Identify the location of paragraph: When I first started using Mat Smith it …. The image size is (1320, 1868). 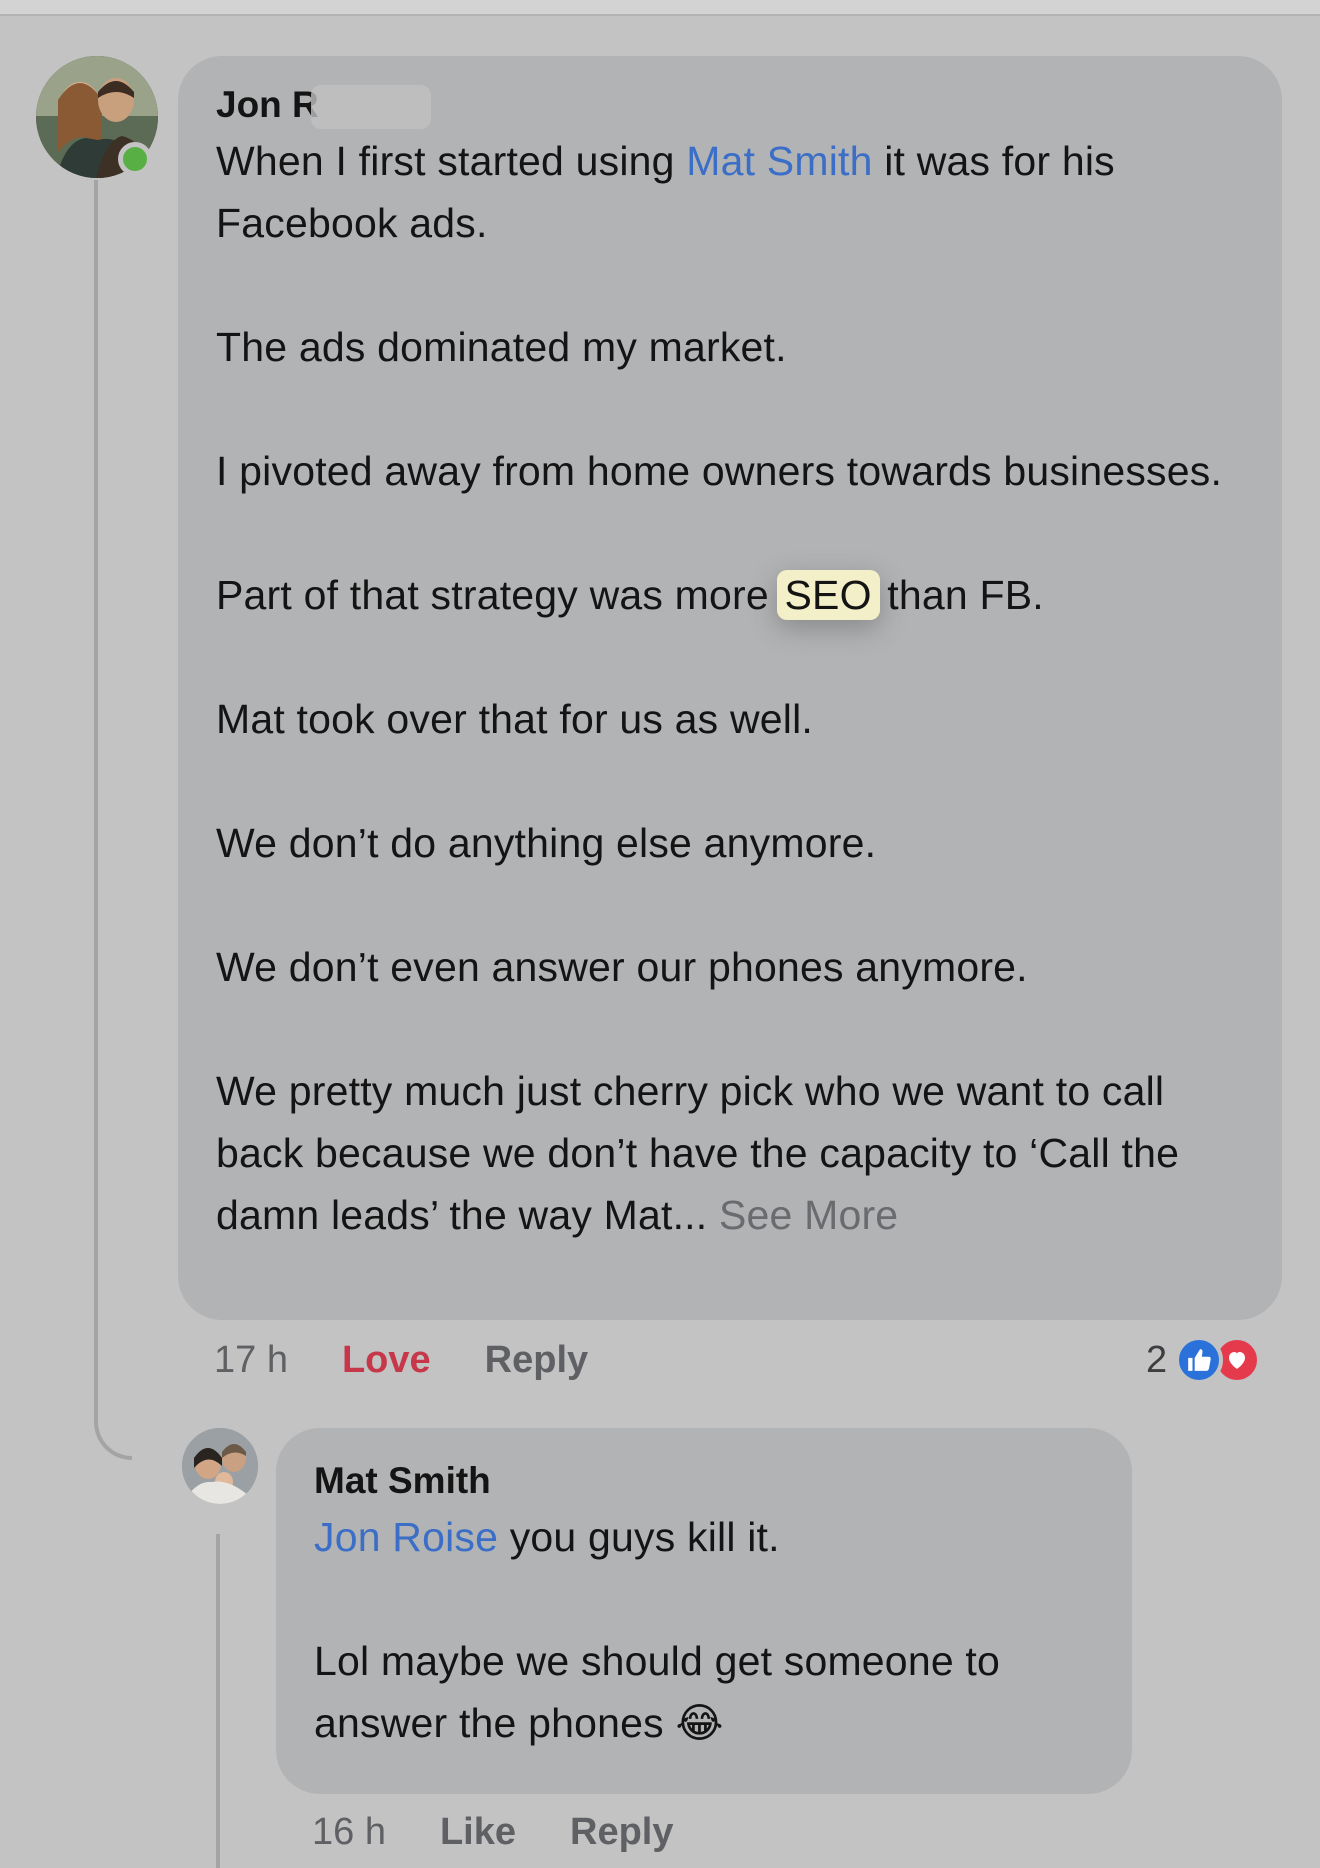
(730, 192).